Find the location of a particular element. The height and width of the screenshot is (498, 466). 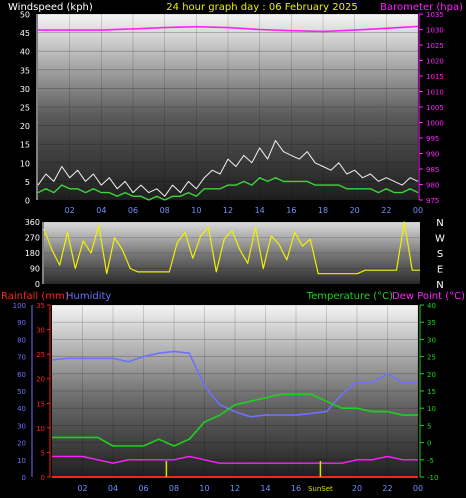

temperature-tick-label: 10 is located at coordinates (431, 409).